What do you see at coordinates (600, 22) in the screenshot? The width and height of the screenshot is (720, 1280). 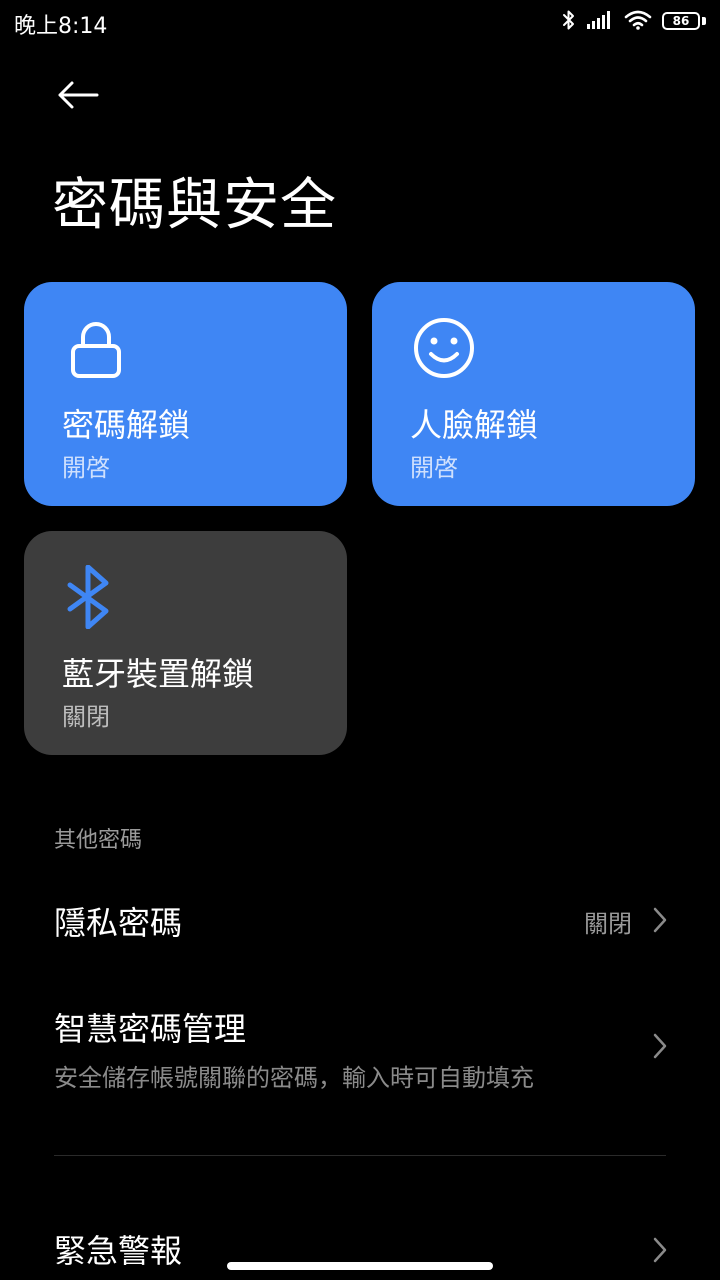 I see `signal-icon` at bounding box center [600, 22].